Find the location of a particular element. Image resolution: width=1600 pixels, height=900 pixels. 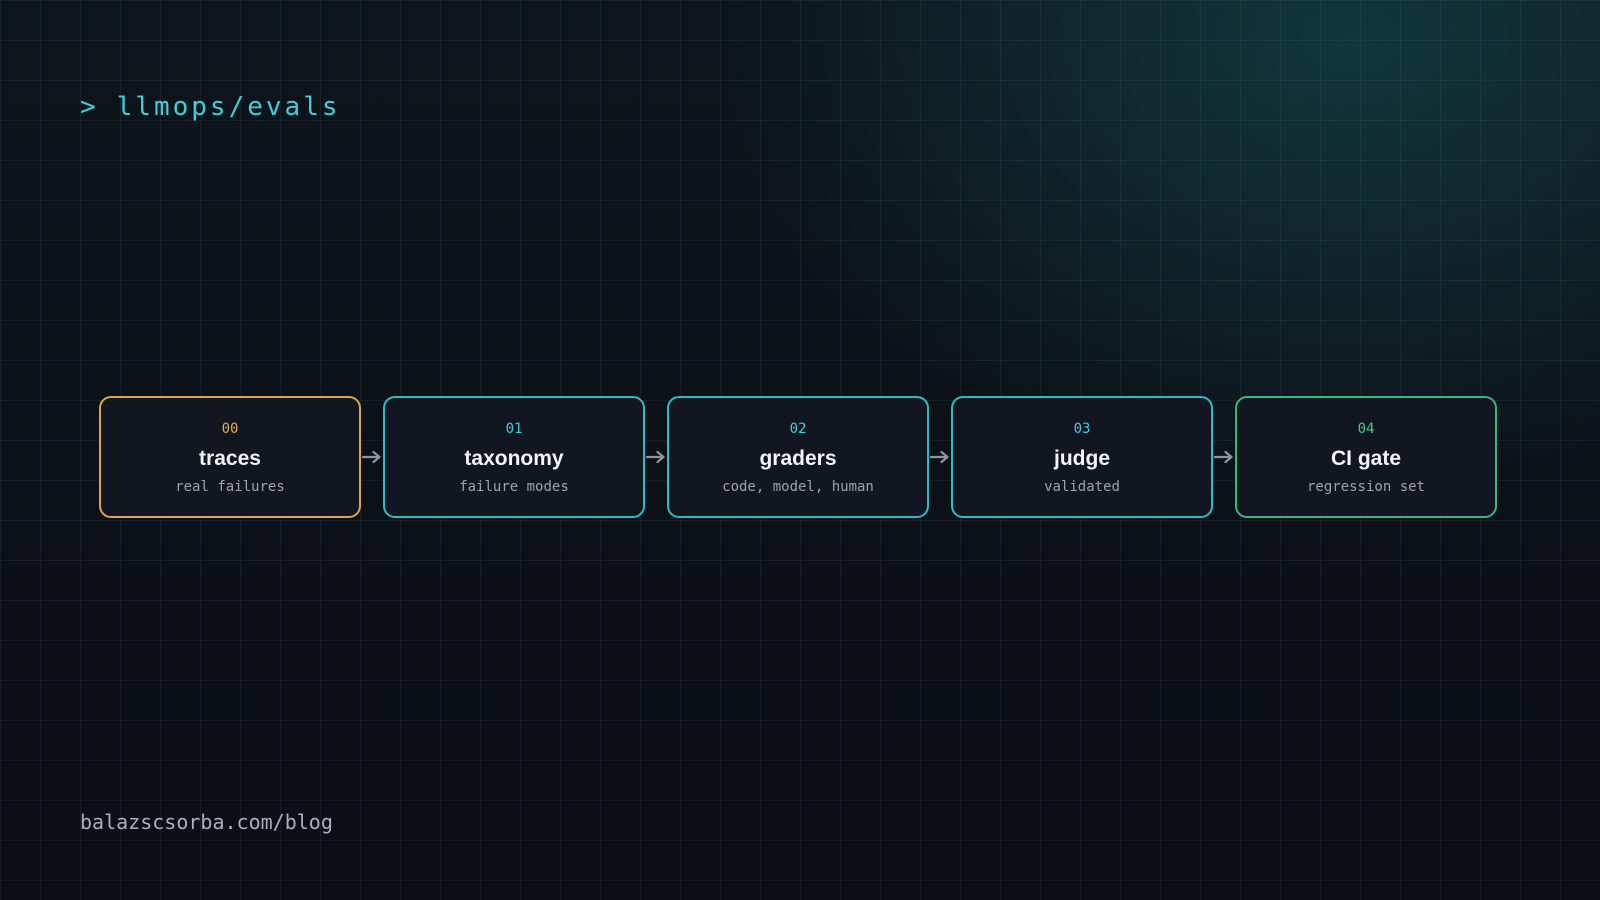

stage-subtitle: validated is located at coordinates (1082, 487).